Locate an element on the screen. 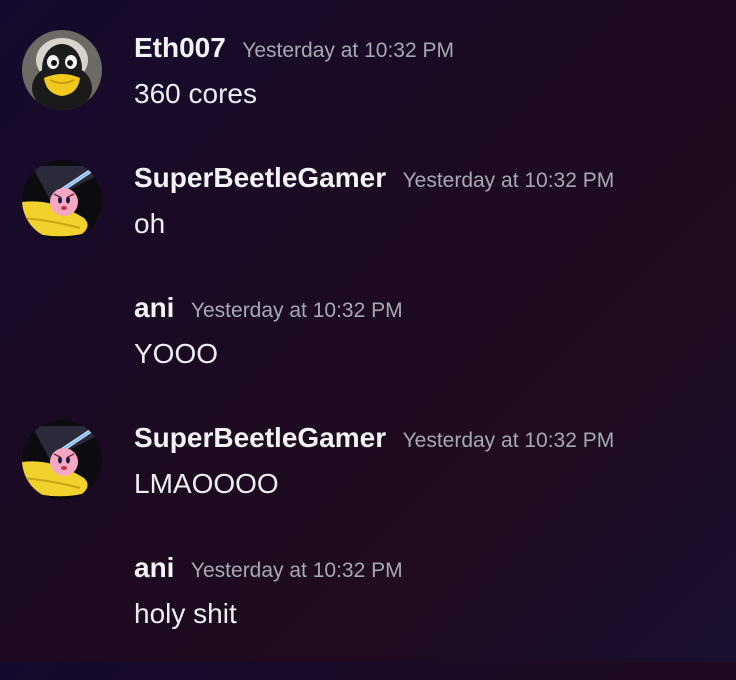 The image size is (736, 680). message-content: 360 cores is located at coordinates (195, 93).